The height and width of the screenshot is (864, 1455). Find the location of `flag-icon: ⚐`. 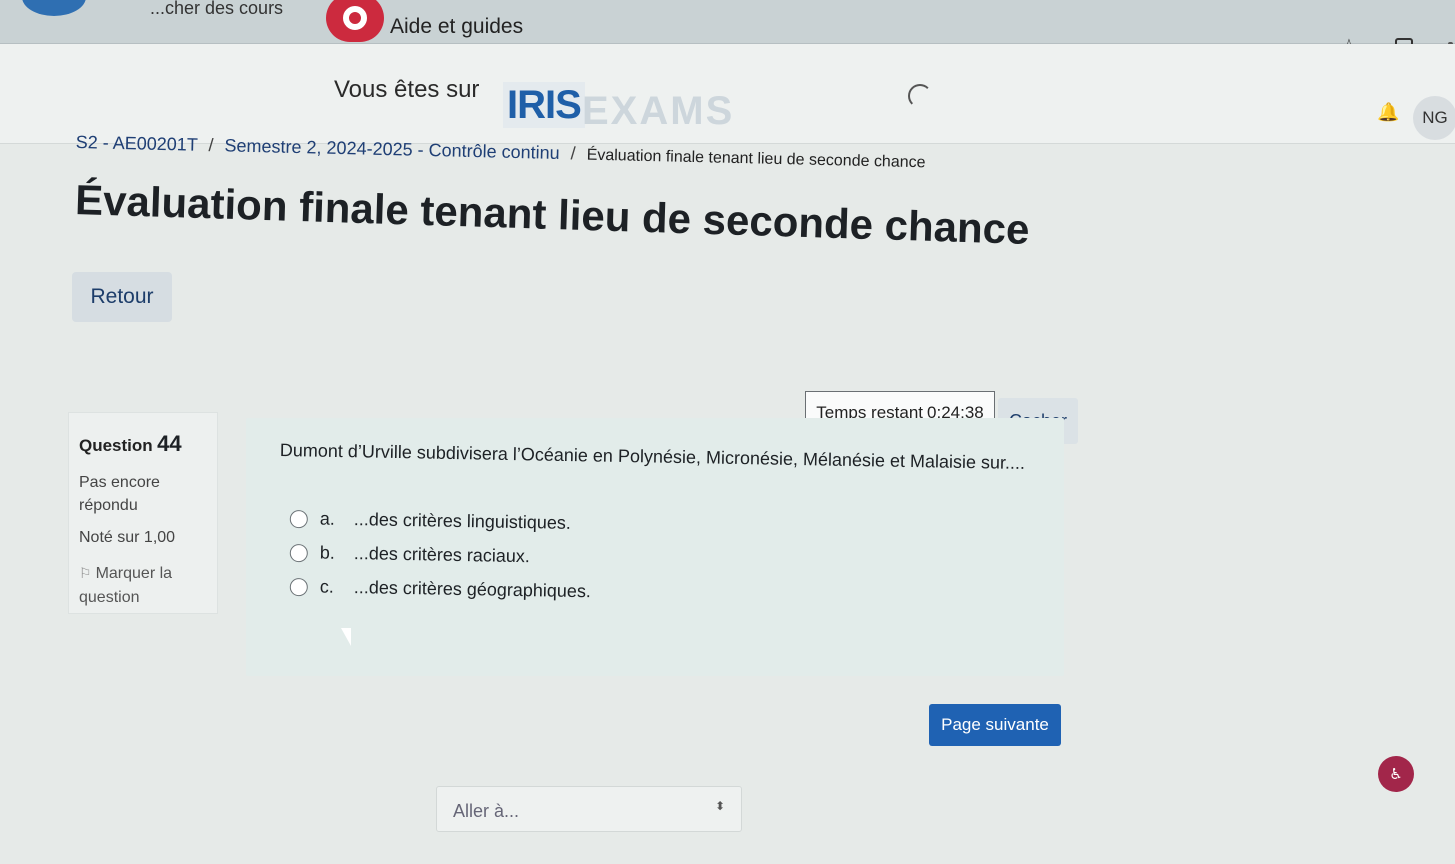

flag-icon: ⚐ is located at coordinates (85, 573).